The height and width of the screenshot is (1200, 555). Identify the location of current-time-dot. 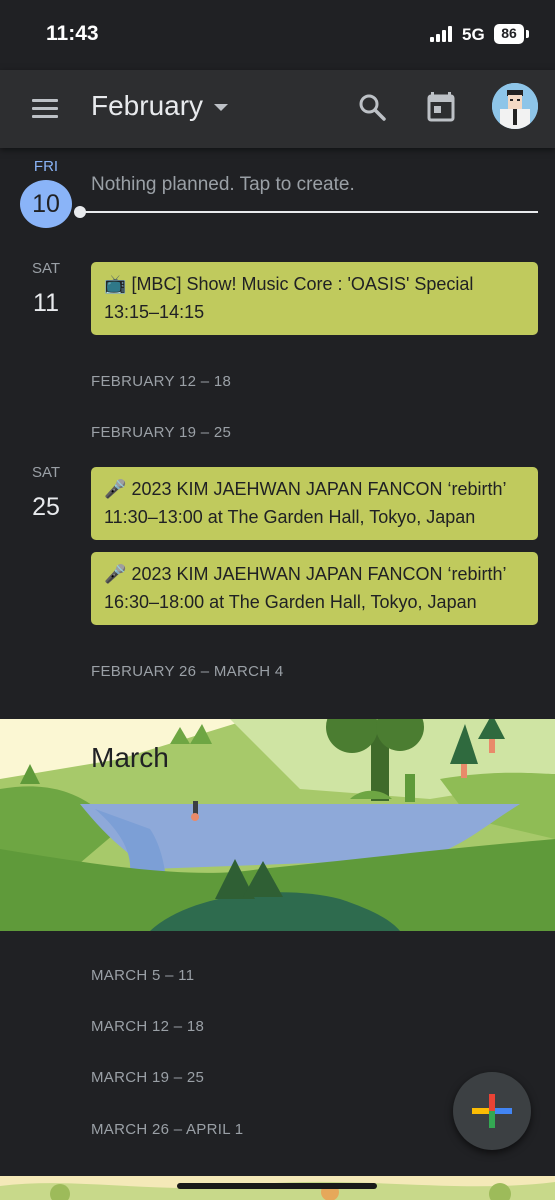
(80, 212).